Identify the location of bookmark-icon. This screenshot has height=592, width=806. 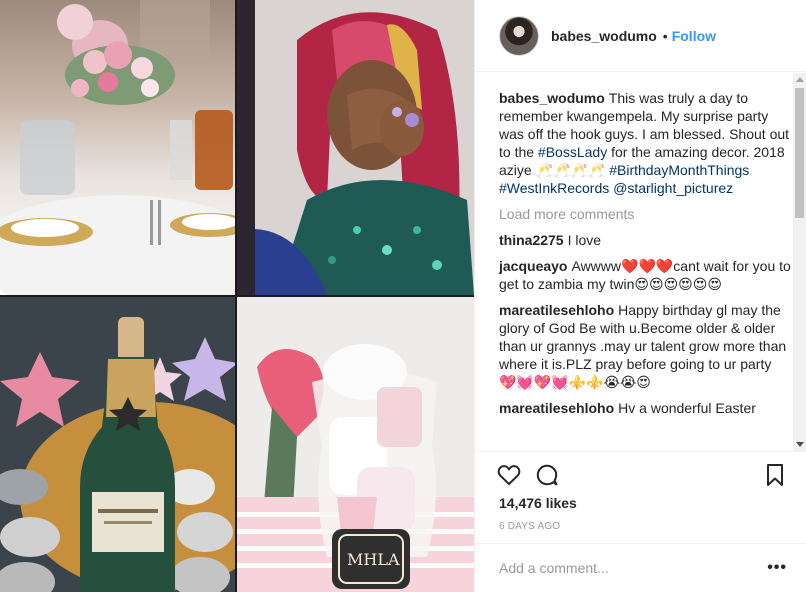
(775, 475).